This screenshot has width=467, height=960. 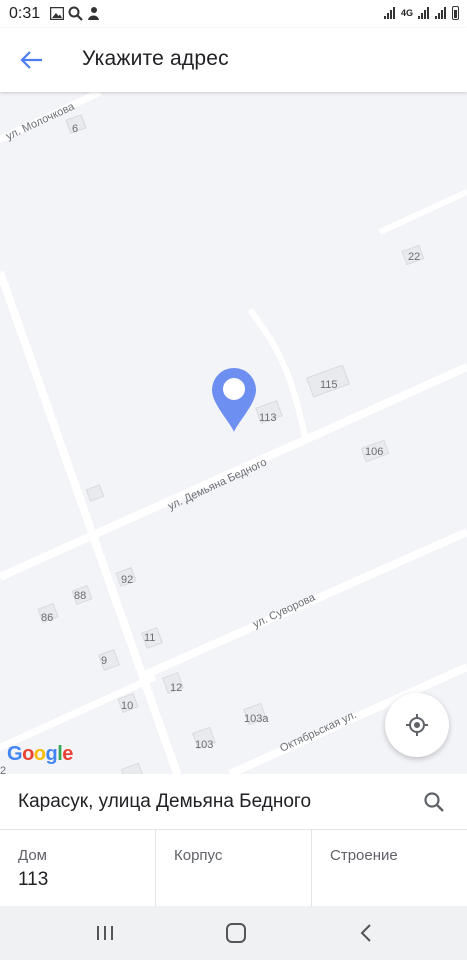 I want to click on field-label: Дом, so click(x=32, y=855).